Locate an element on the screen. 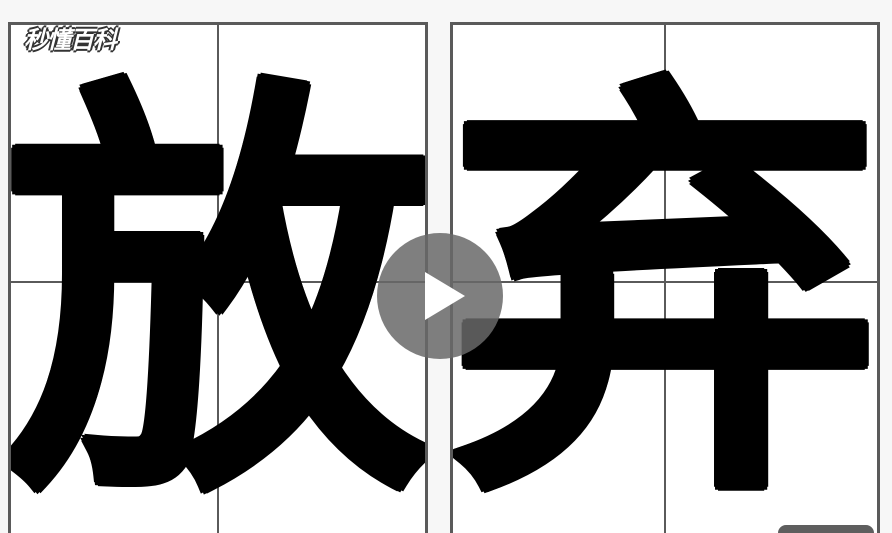  miaodong-baike-logo: 秒懂百科 is located at coordinates (70, 40).